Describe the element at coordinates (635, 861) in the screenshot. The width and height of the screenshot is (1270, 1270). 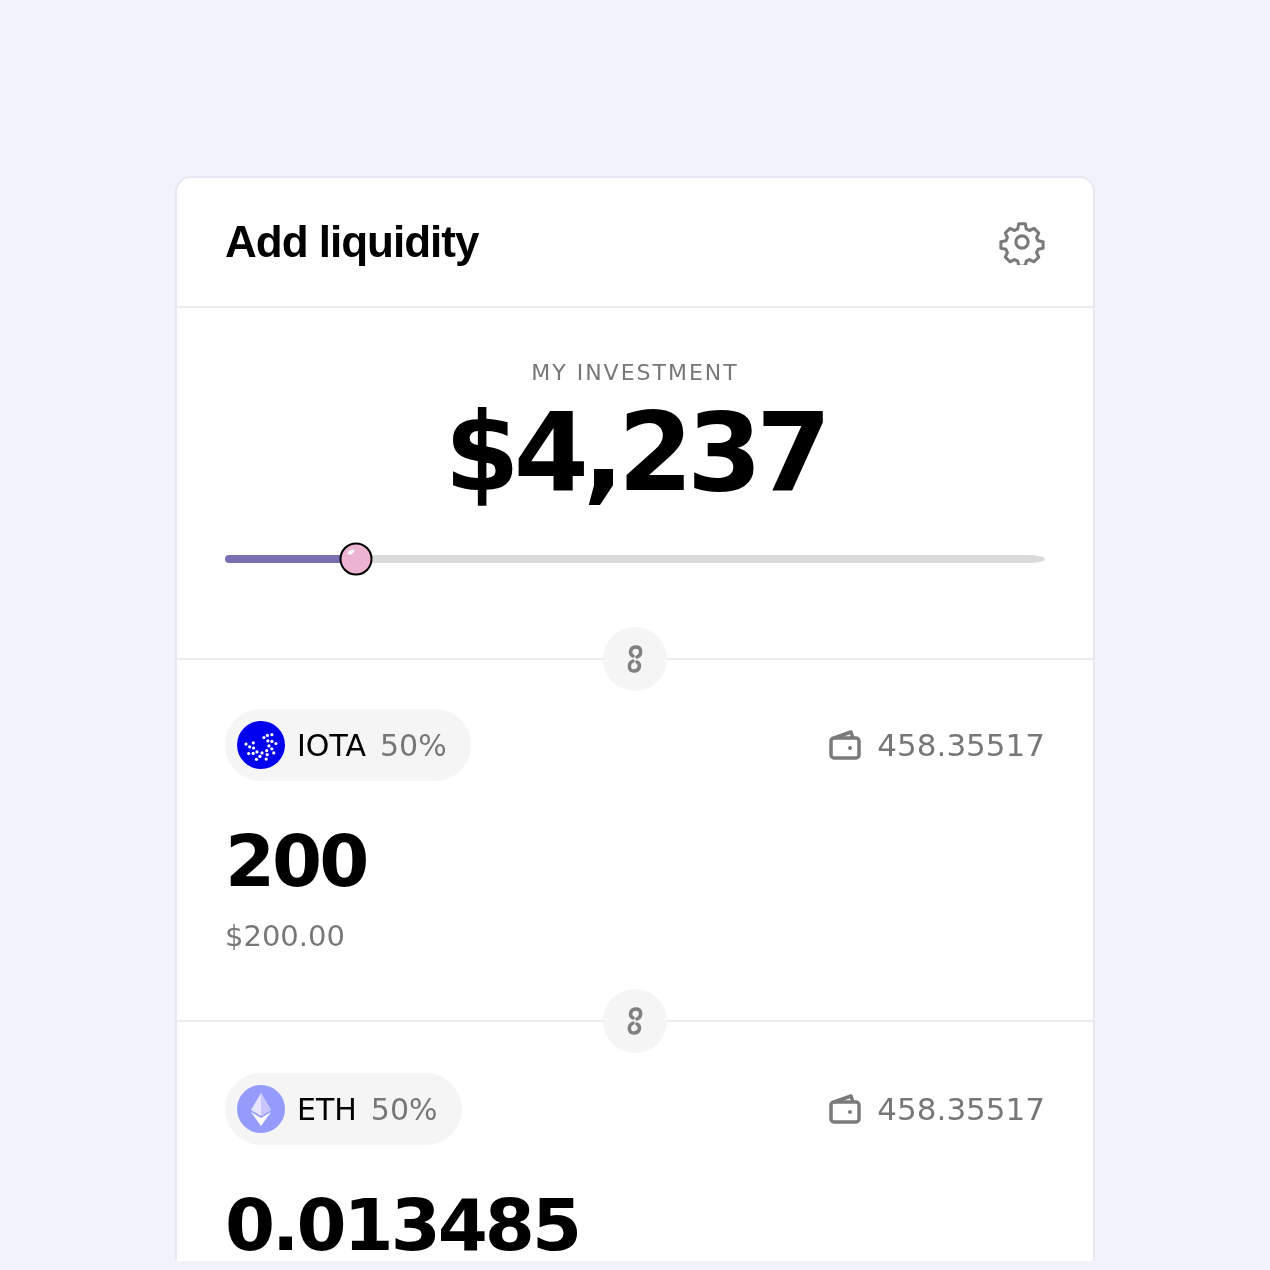
I see `token-amount: 200` at that location.